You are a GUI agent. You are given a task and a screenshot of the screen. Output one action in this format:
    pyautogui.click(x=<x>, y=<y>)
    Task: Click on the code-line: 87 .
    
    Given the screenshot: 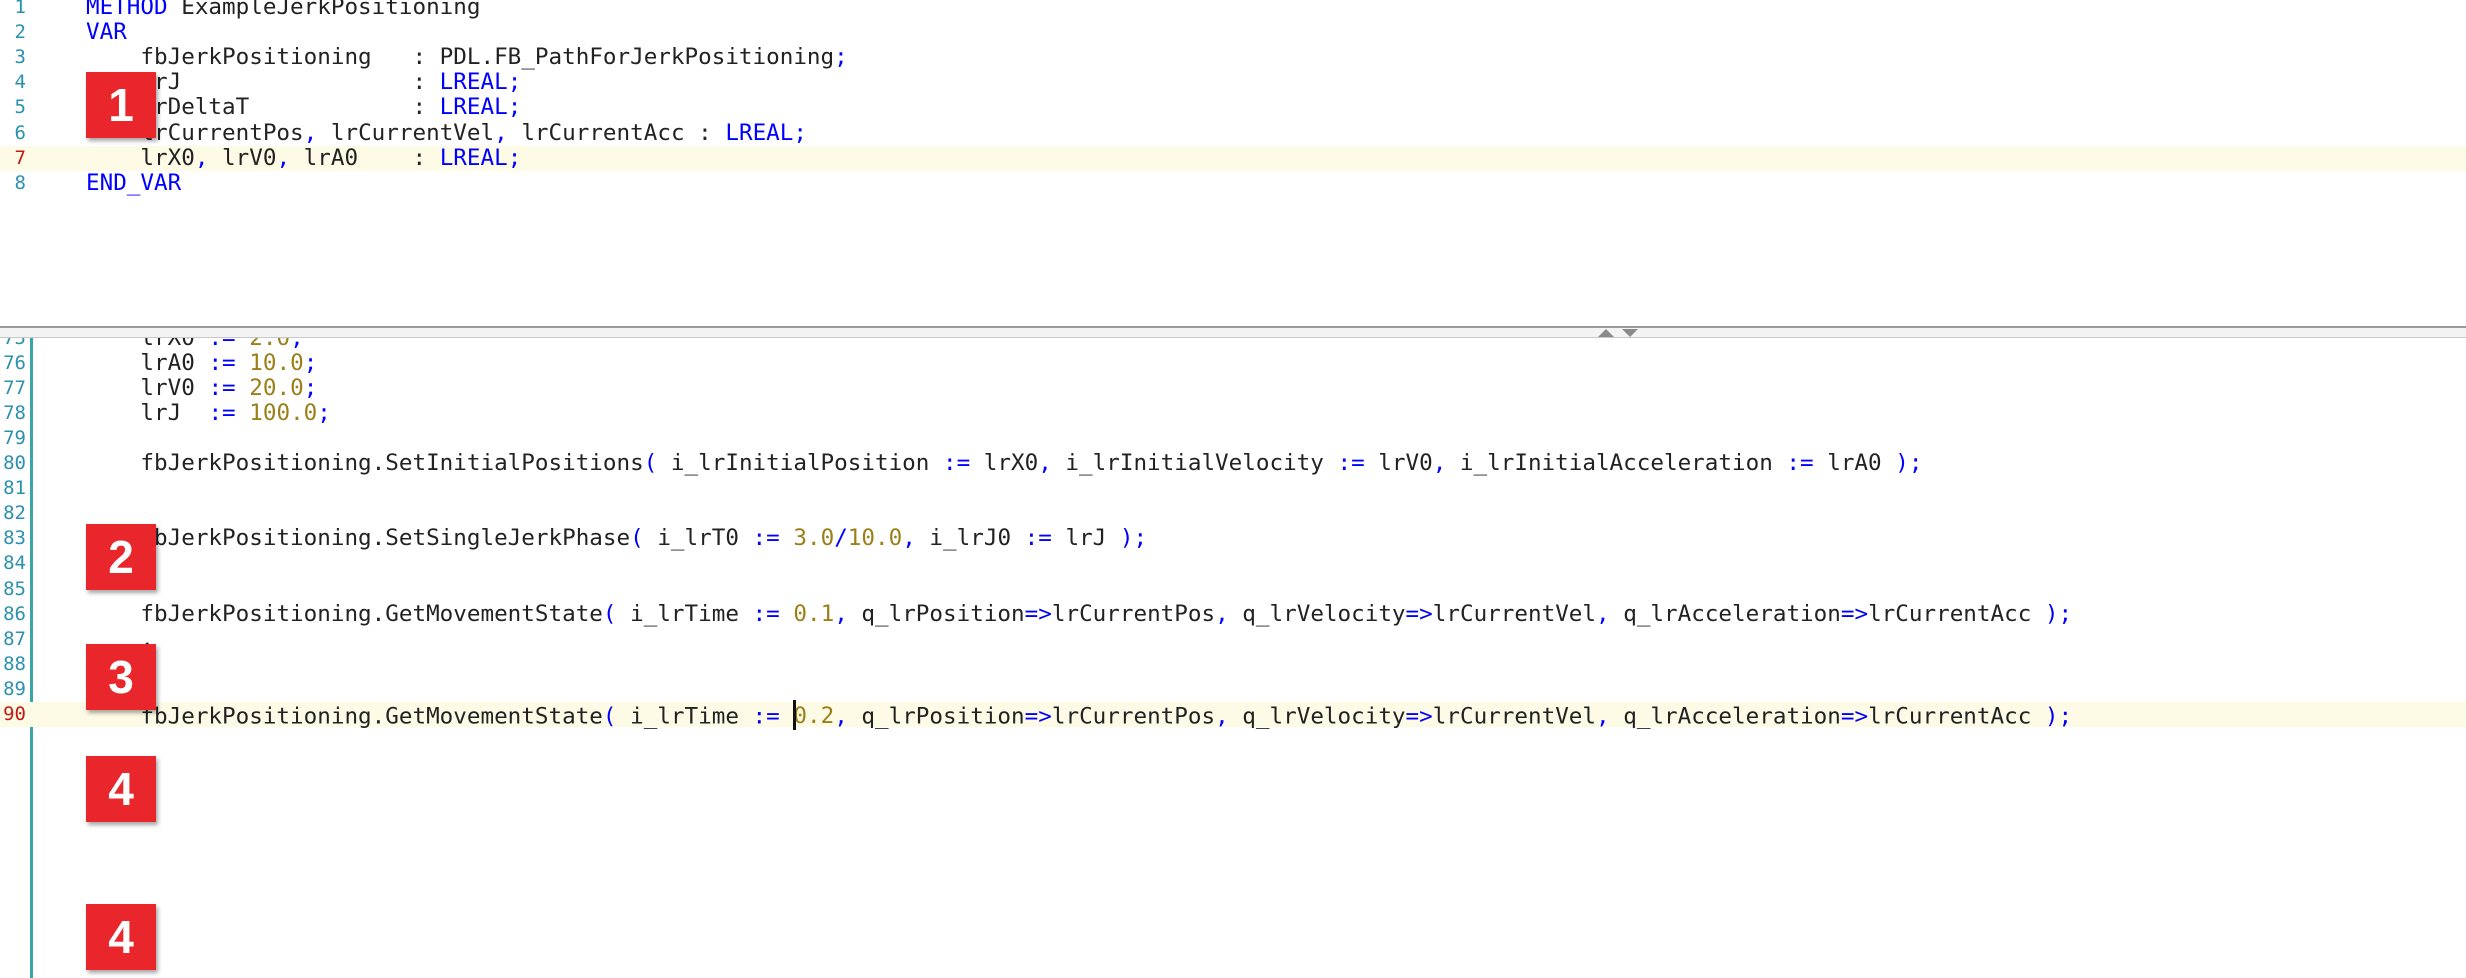 What is the action you would take?
    pyautogui.click(x=1233, y=639)
    